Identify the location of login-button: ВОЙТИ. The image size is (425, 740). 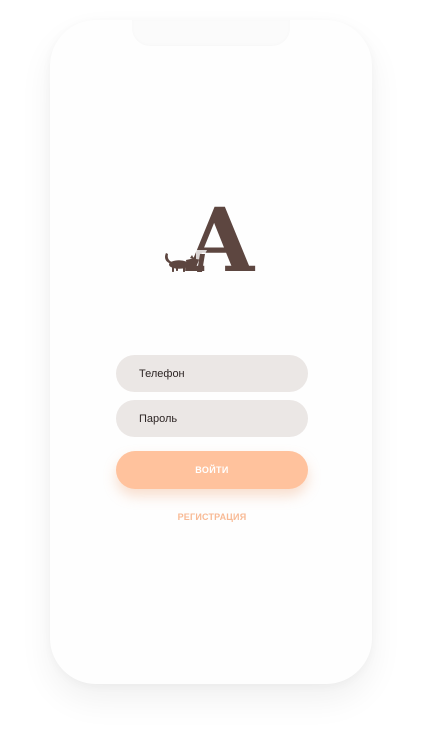
(212, 470).